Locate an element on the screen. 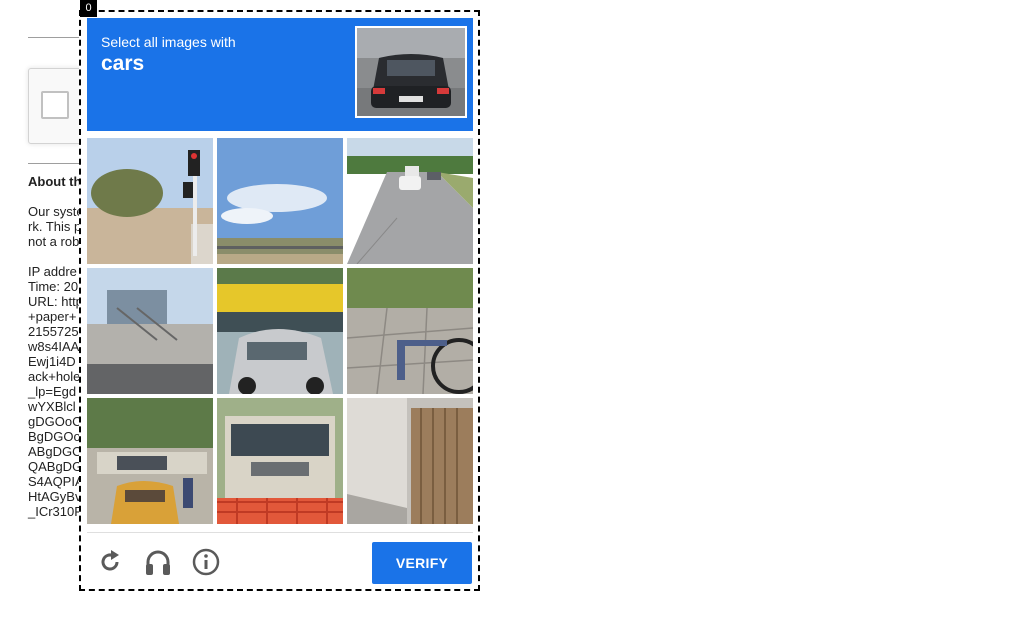 Image resolution: width=1024 pixels, height=629 pixels. detail-line: BgDGOo is located at coordinates (54, 436).